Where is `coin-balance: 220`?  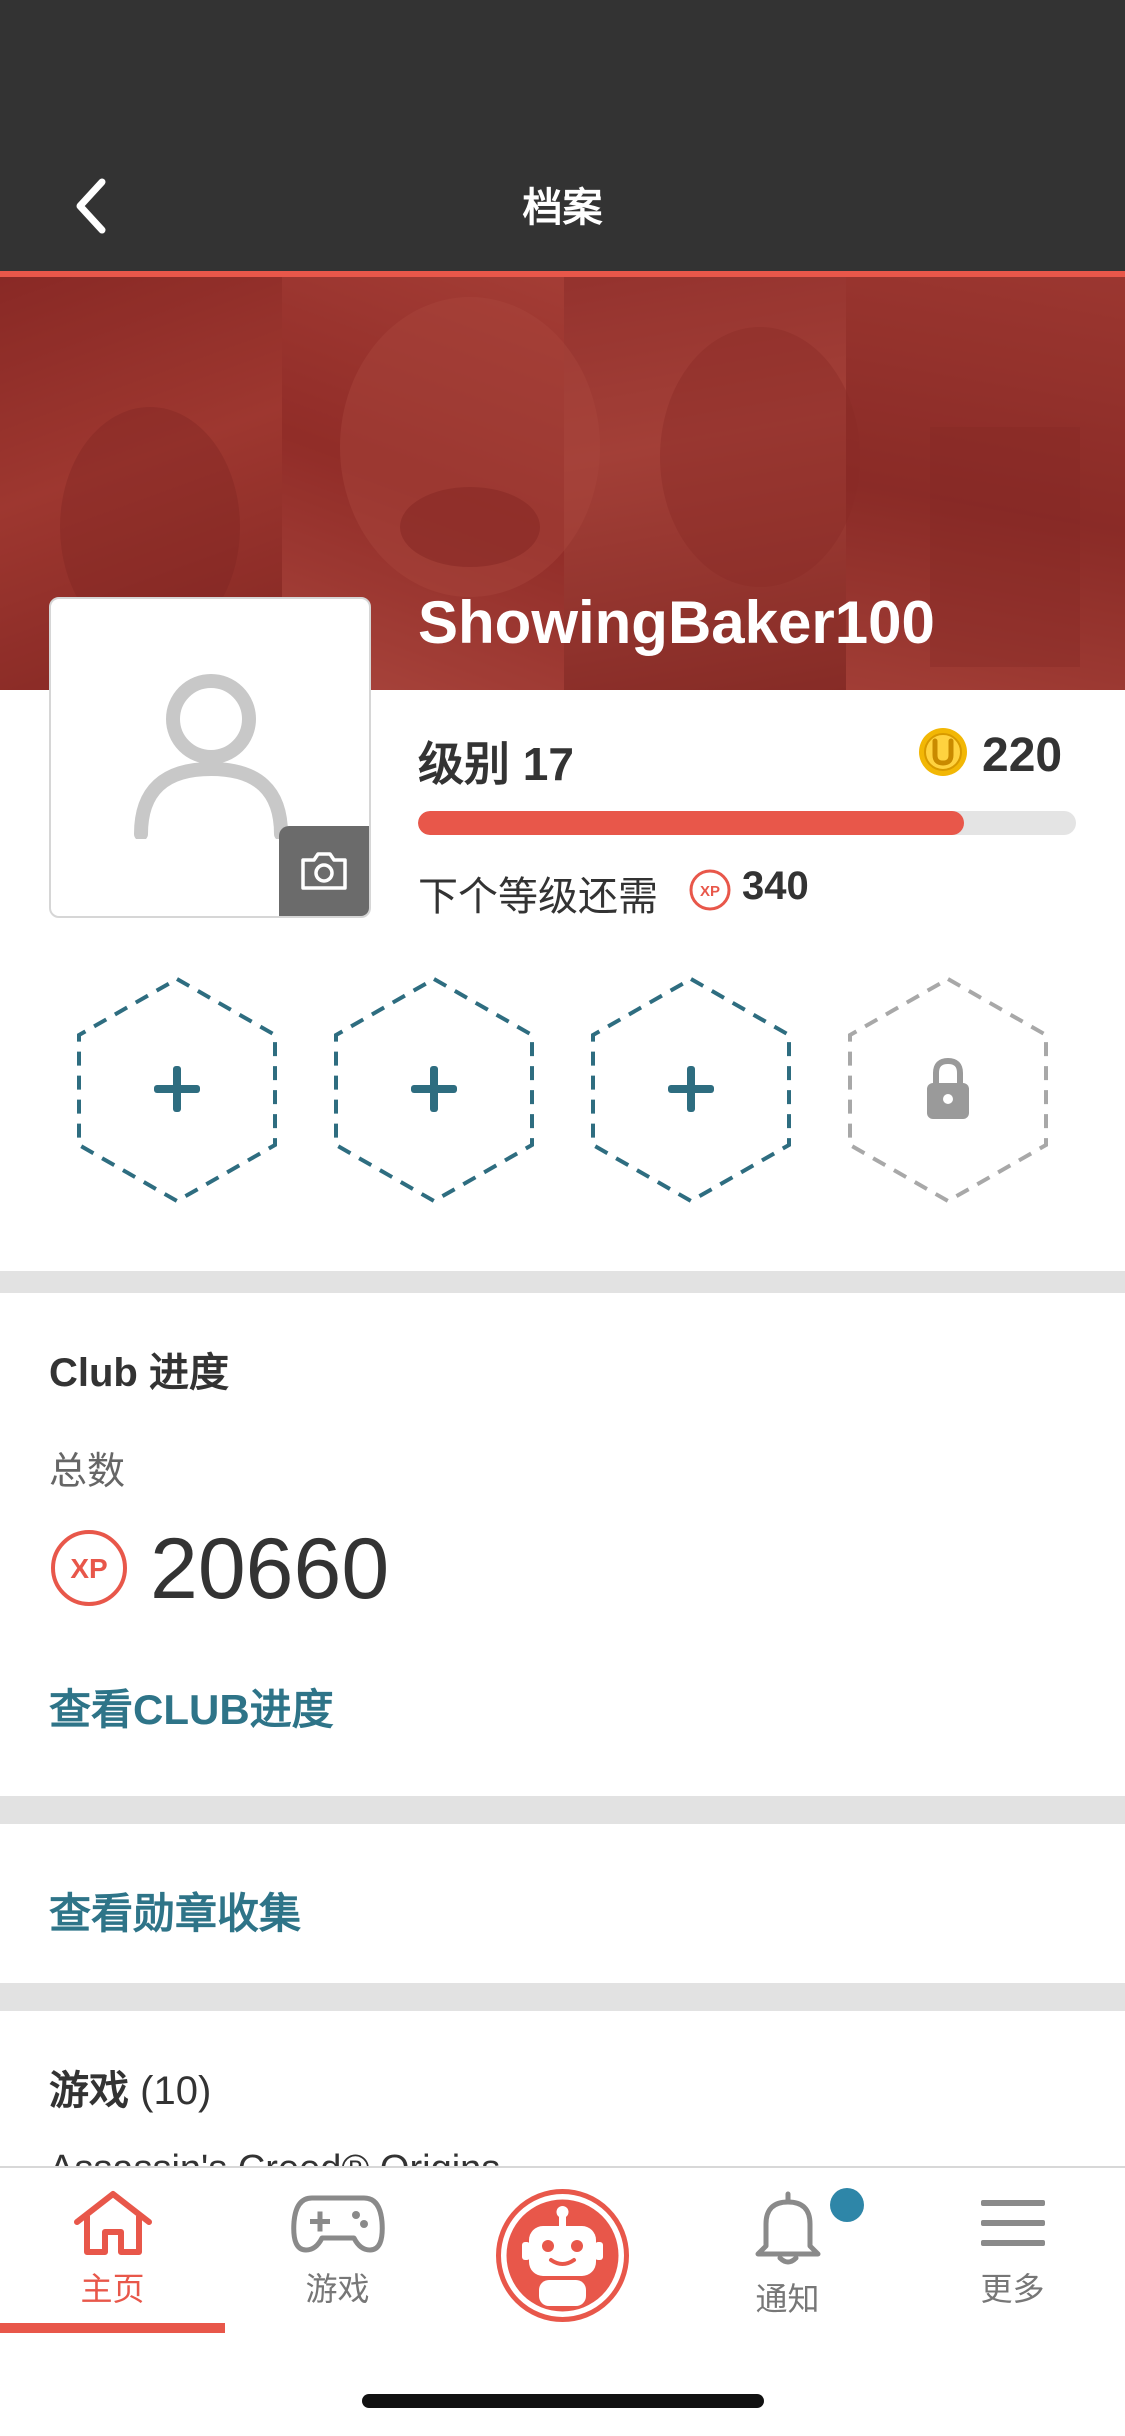 coin-balance: 220 is located at coordinates (1022, 755).